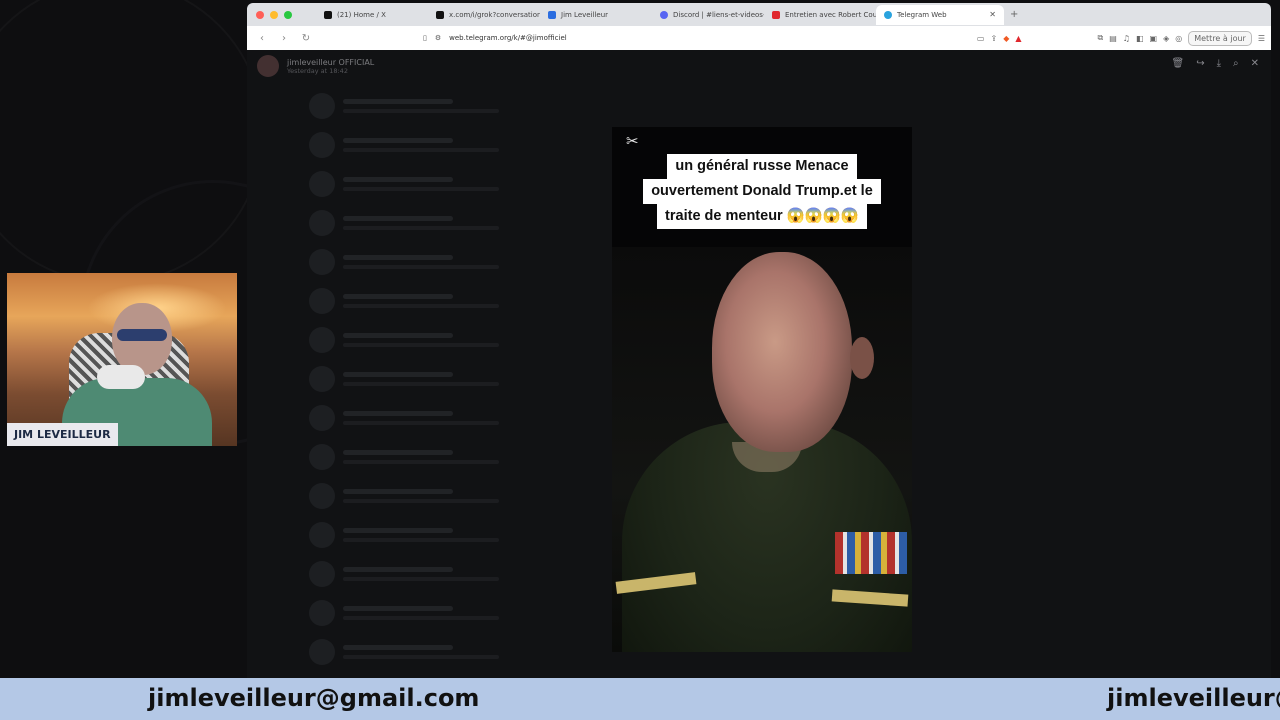 Image resolution: width=1280 pixels, height=720 pixels. I want to click on tab-label: (21) Home / X, so click(361, 14).